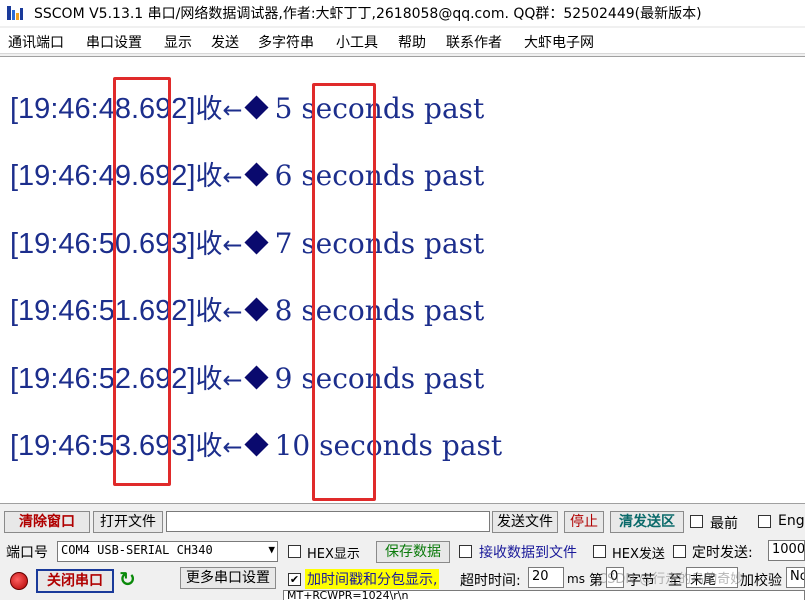 This screenshot has height=600, width=805. Describe the element at coordinates (647, 522) in the screenshot. I see `clear-send-button: 清发送区` at that location.